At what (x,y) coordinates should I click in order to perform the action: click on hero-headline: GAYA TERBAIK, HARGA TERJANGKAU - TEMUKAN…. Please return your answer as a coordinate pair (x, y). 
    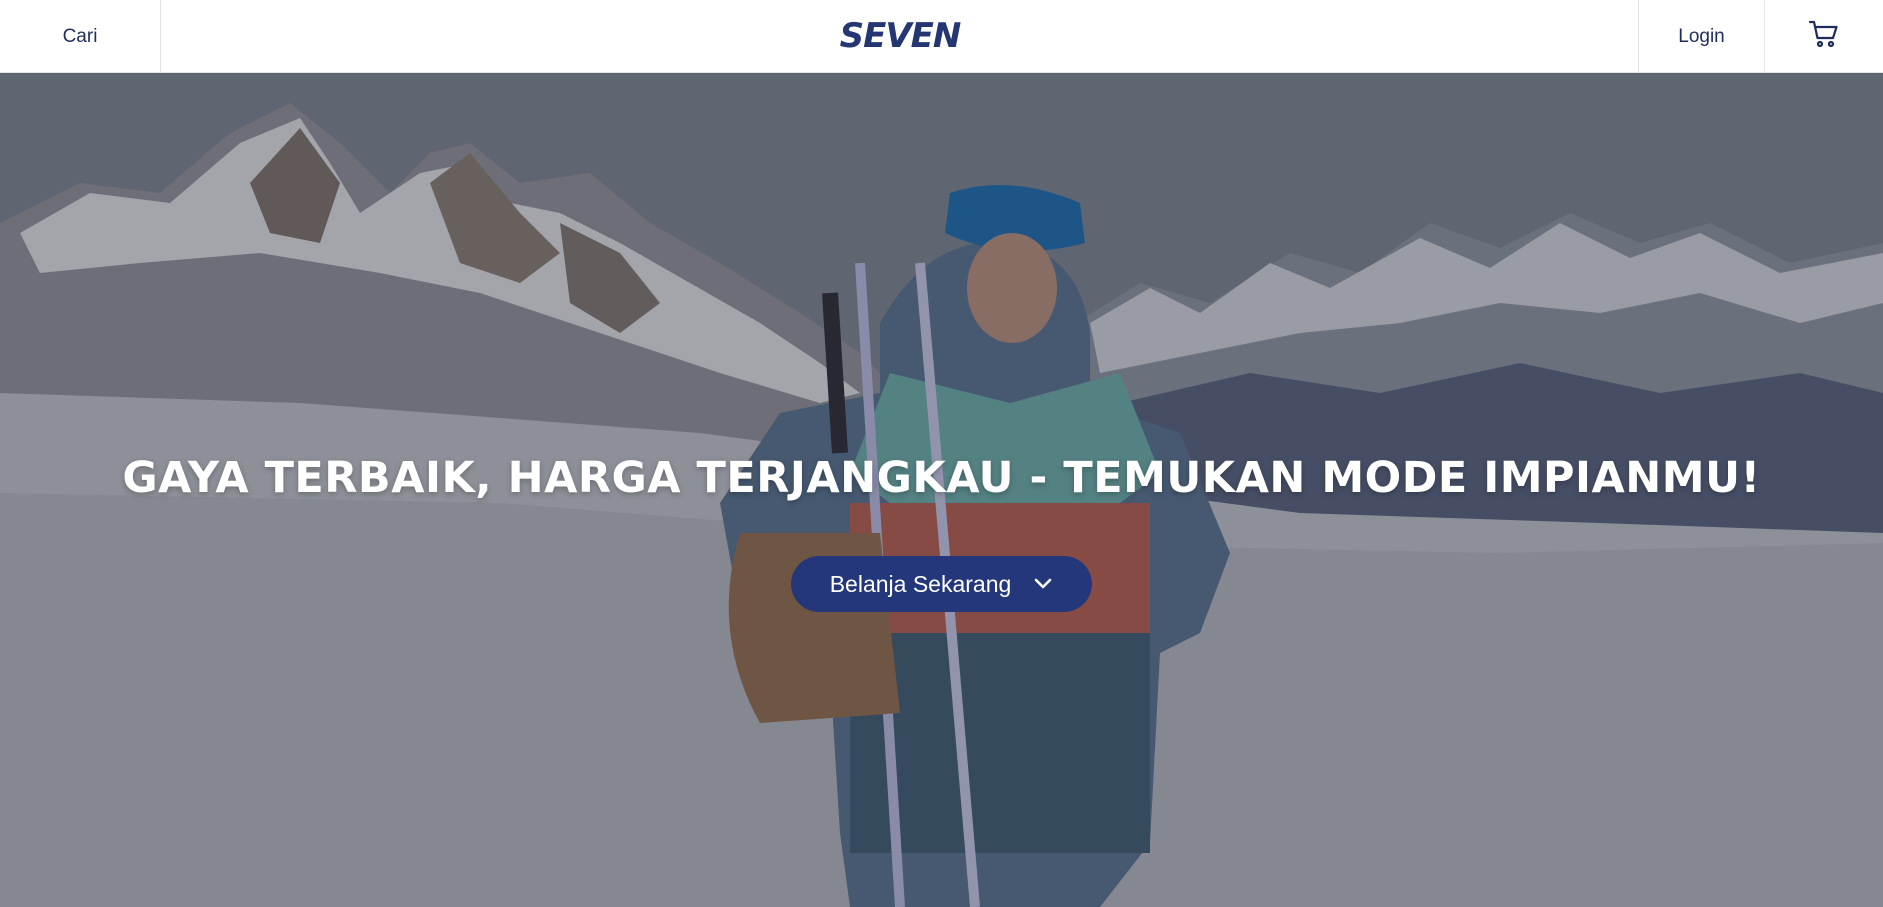
    Looking at the image, I should click on (941, 478).